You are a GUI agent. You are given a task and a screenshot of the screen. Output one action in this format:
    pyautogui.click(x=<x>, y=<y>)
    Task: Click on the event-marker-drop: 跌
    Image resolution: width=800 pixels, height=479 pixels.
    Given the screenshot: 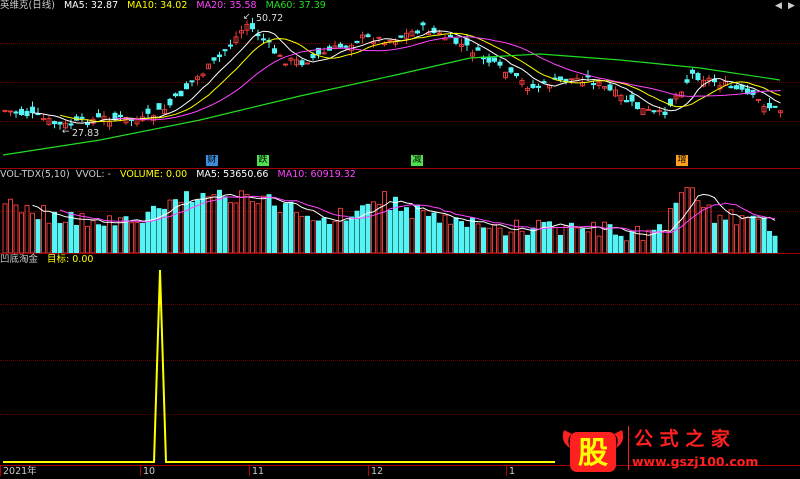 What is the action you would take?
    pyautogui.click(x=263, y=160)
    